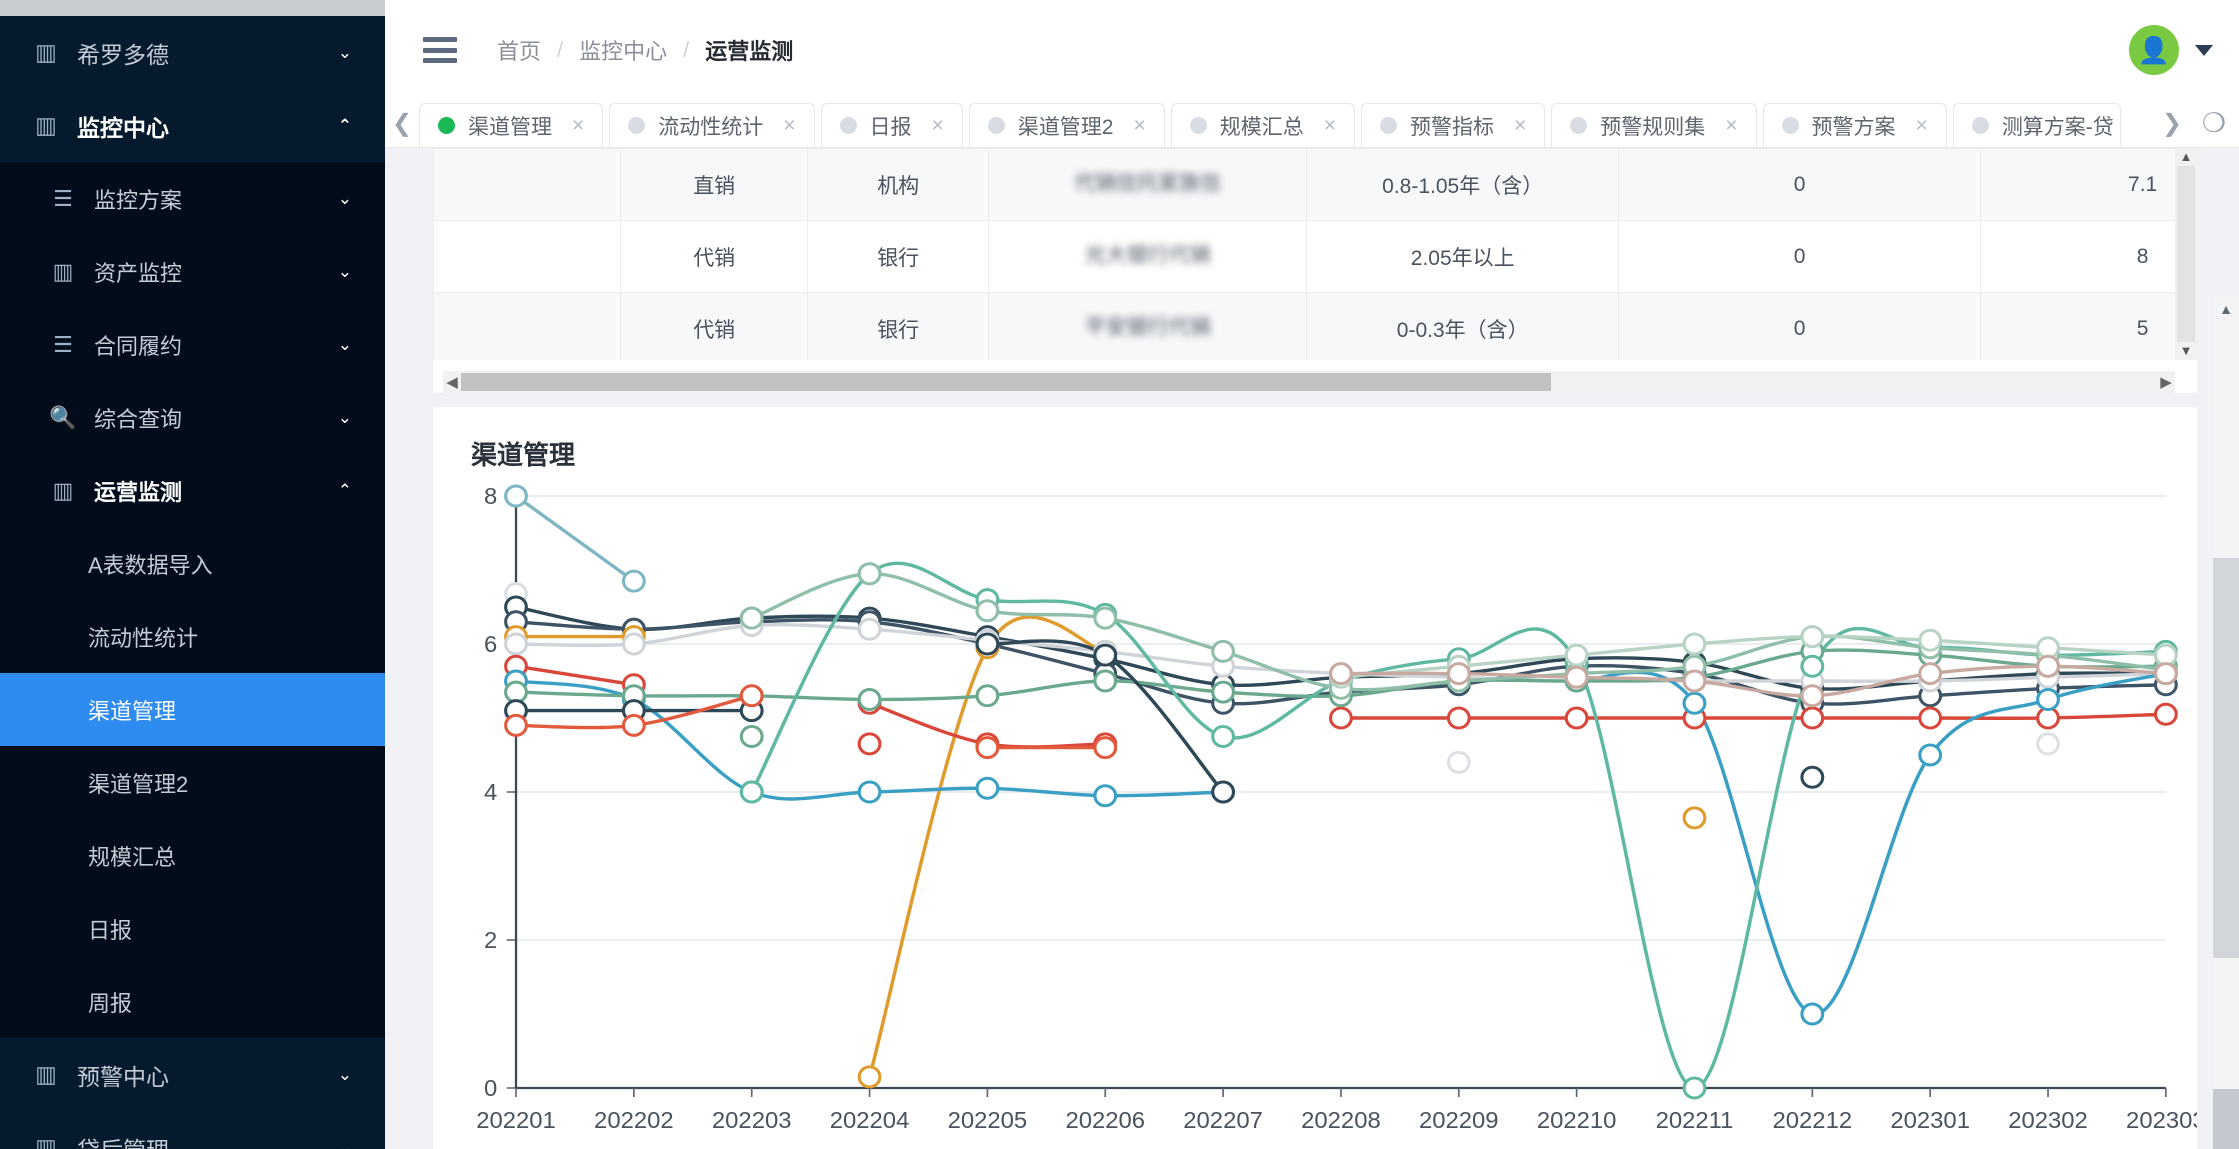 The width and height of the screenshot is (2239, 1149). I want to click on sidebar-item-daily-report: 日报, so click(192, 928).